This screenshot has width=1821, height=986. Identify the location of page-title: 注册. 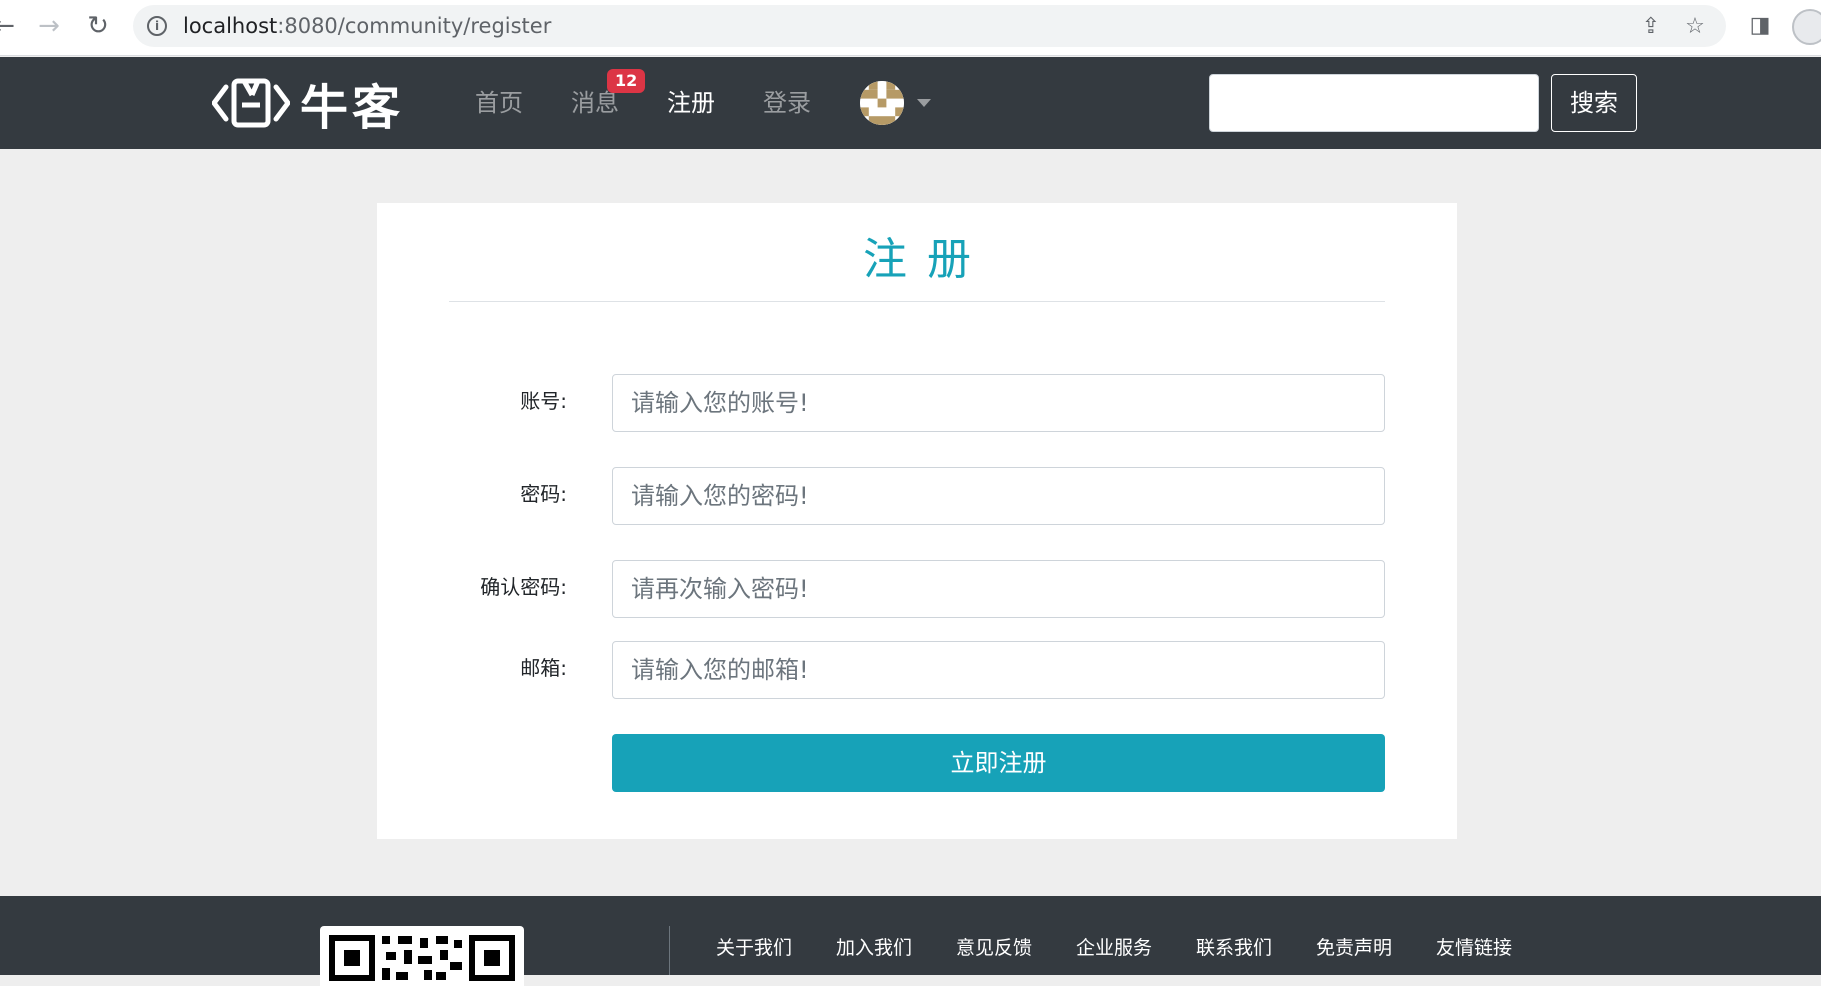
(927, 259).